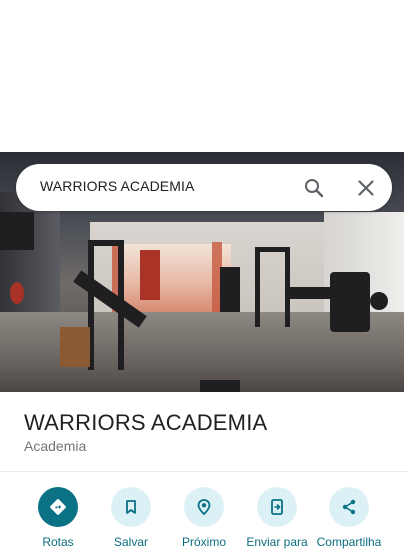  I want to click on photo-weight-plate, so click(17, 293).